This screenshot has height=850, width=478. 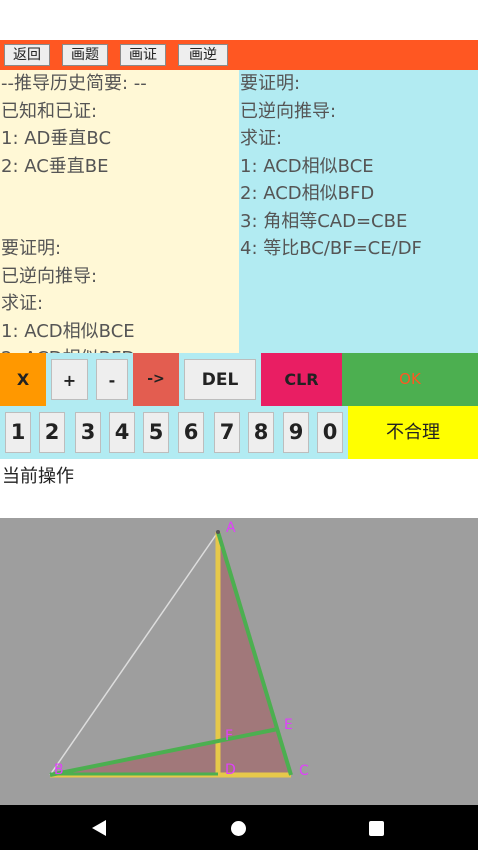 What do you see at coordinates (88, 432) in the screenshot?
I see `digit-3-button: 3` at bounding box center [88, 432].